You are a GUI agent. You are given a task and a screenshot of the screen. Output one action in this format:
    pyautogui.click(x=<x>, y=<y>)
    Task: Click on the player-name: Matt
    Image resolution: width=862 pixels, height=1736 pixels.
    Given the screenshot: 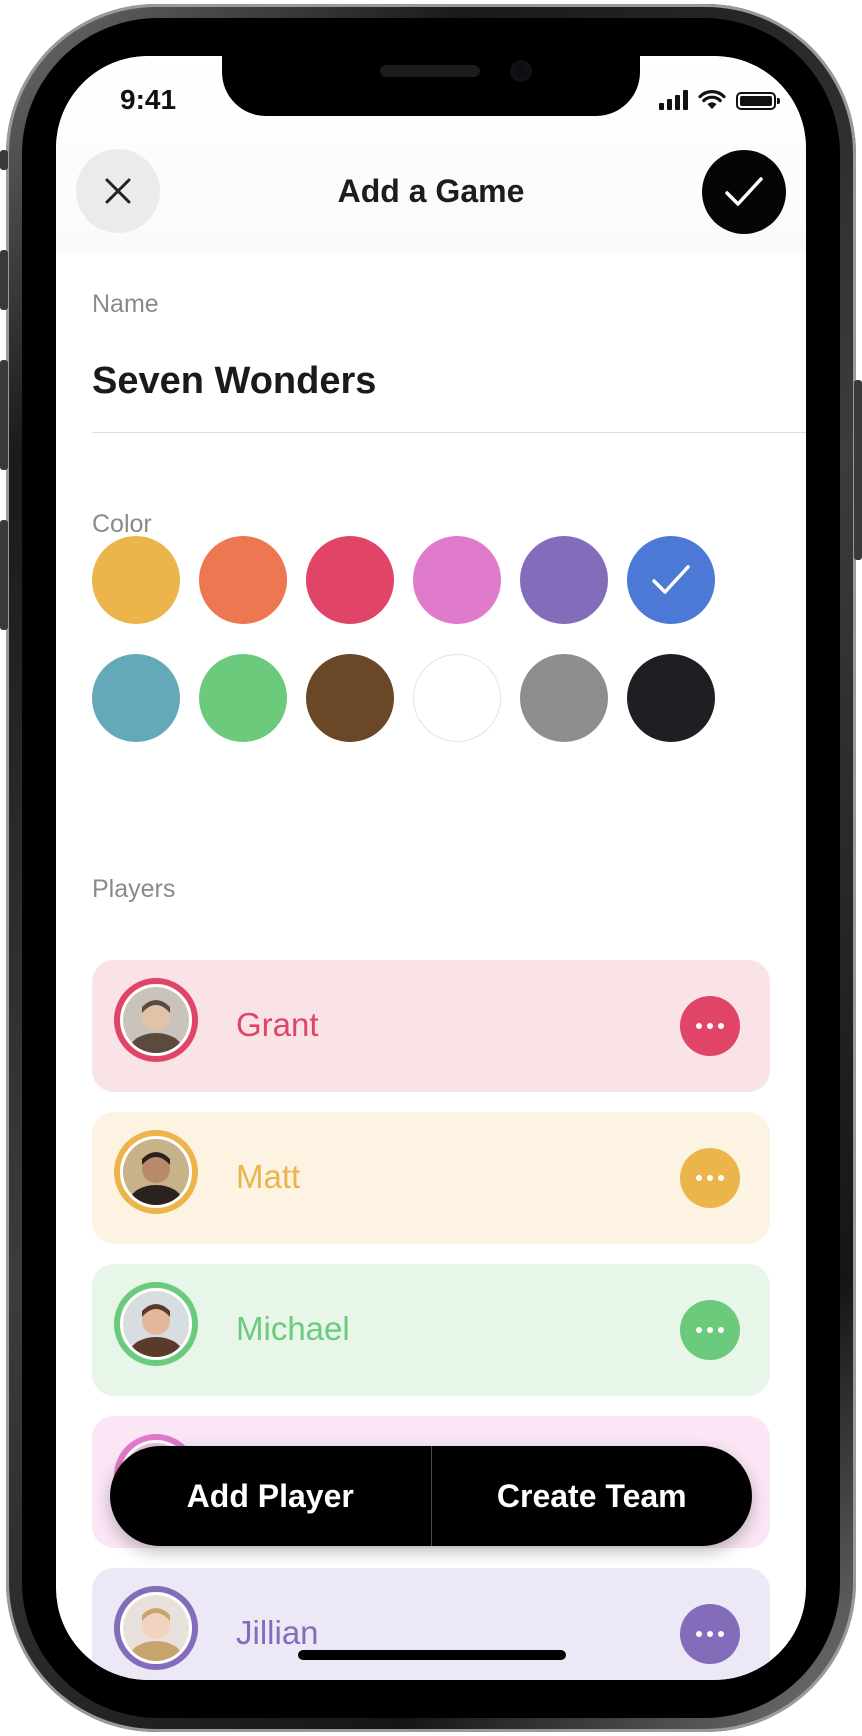 What is the action you would take?
    pyautogui.click(x=268, y=1176)
    